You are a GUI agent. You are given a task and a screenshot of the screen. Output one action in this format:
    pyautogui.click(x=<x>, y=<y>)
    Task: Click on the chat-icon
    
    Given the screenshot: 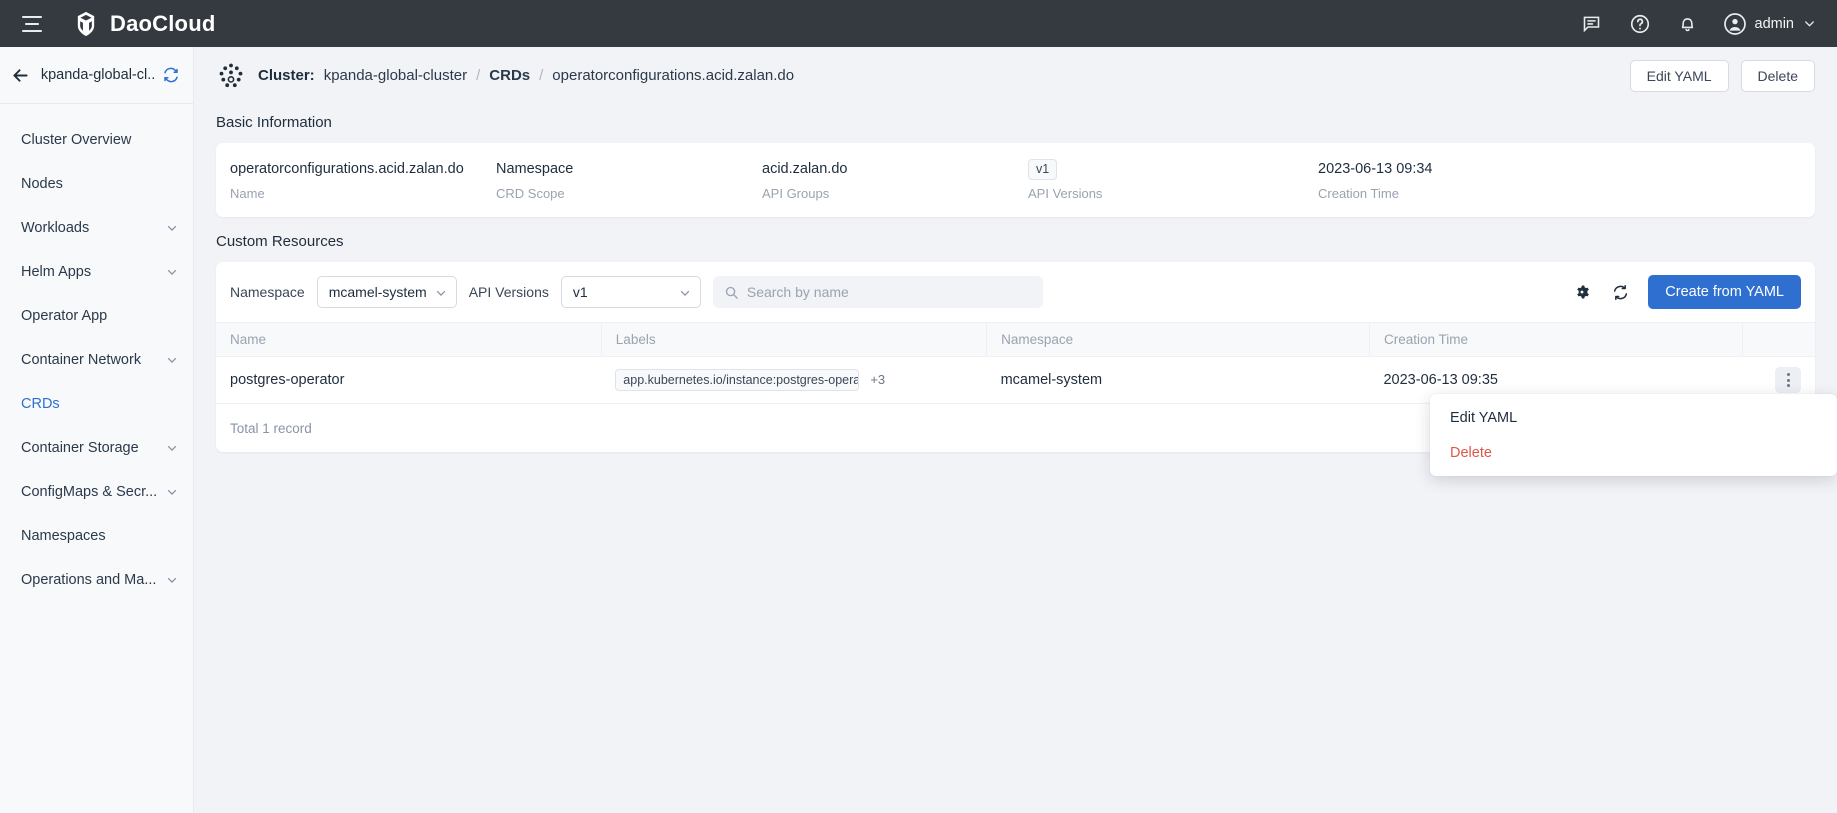 What is the action you would take?
    pyautogui.click(x=1592, y=24)
    